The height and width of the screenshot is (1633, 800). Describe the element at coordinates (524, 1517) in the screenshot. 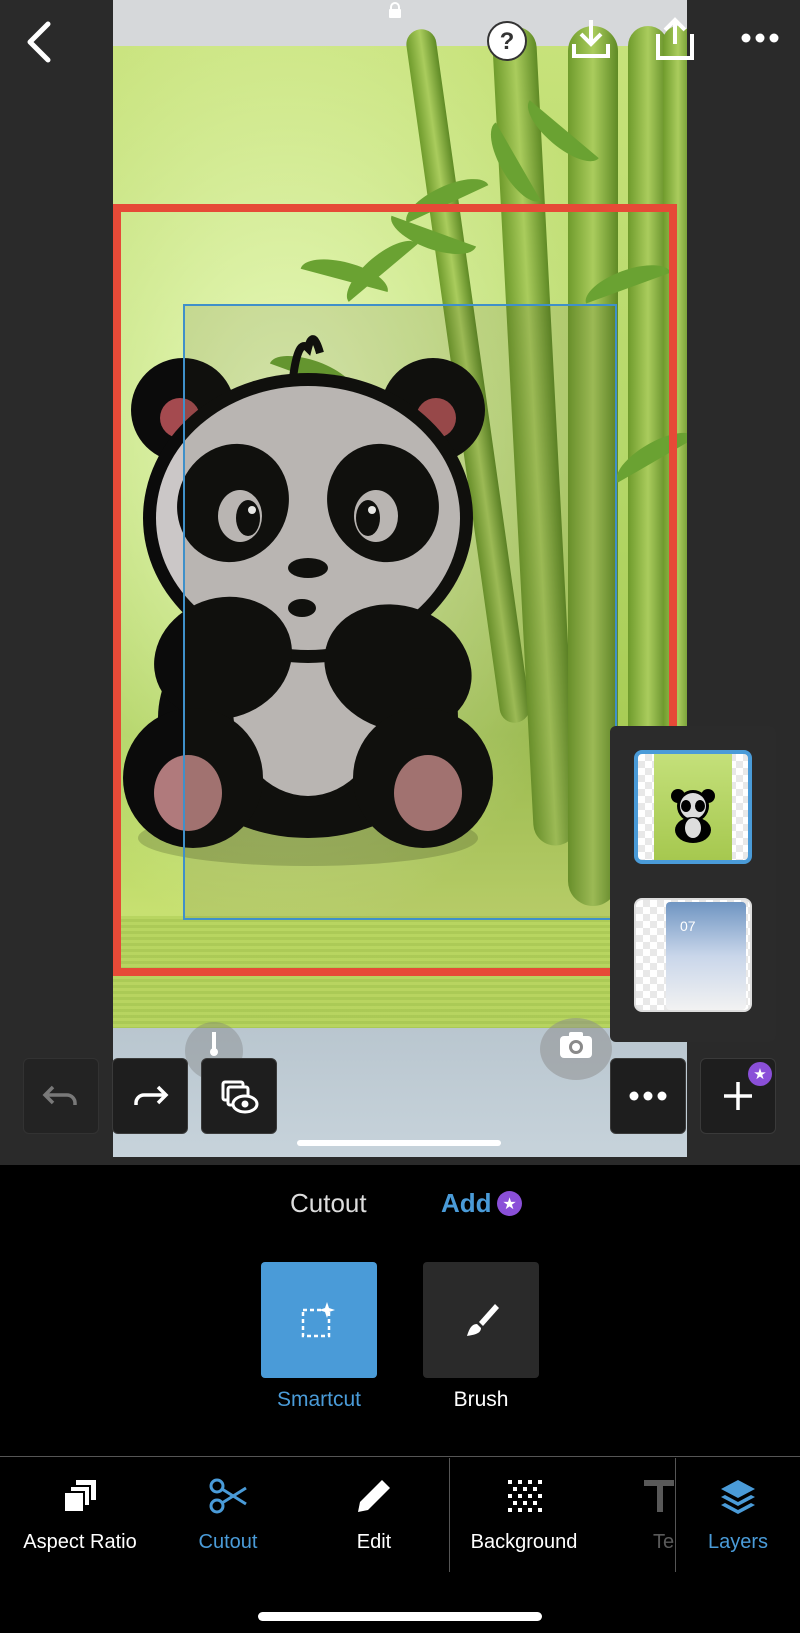

I see `nav-background: Background` at that location.